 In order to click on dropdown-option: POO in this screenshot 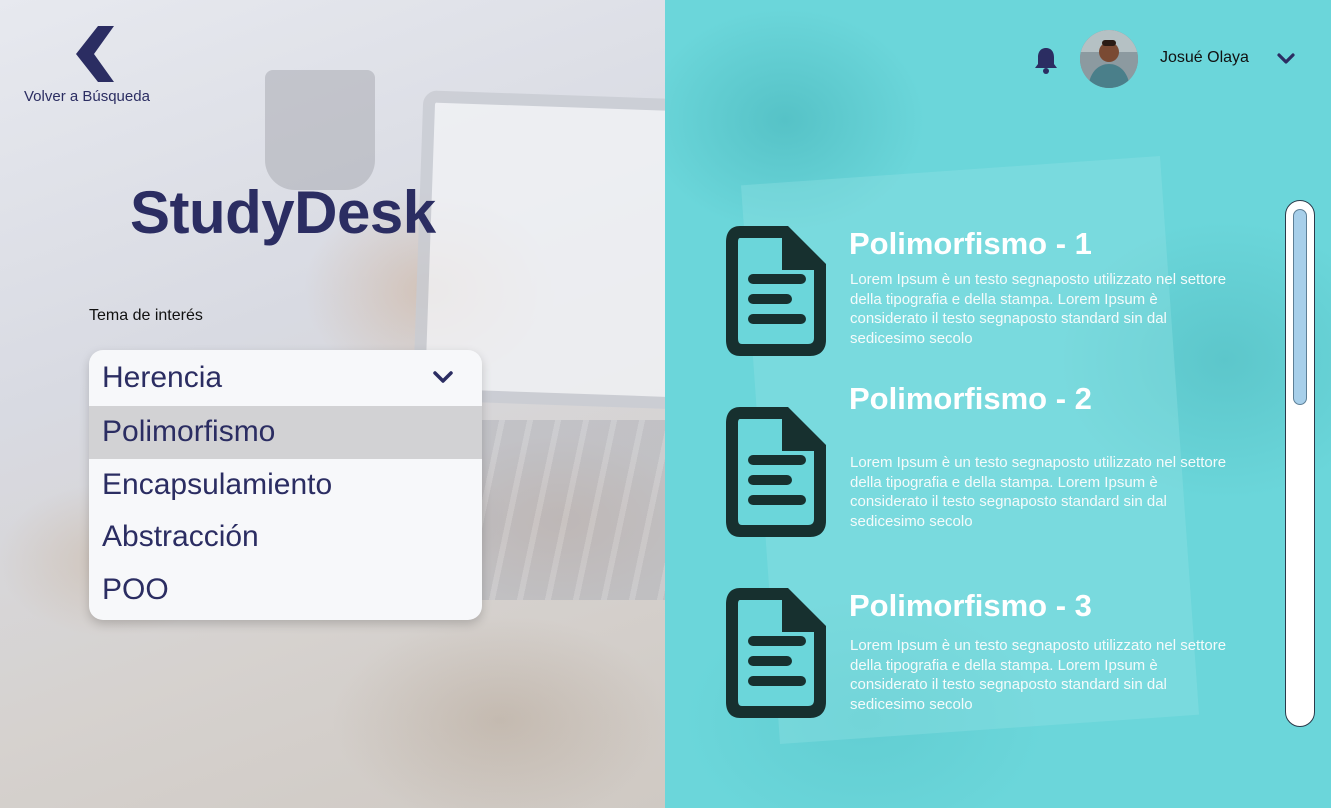, I will do `click(285, 590)`.